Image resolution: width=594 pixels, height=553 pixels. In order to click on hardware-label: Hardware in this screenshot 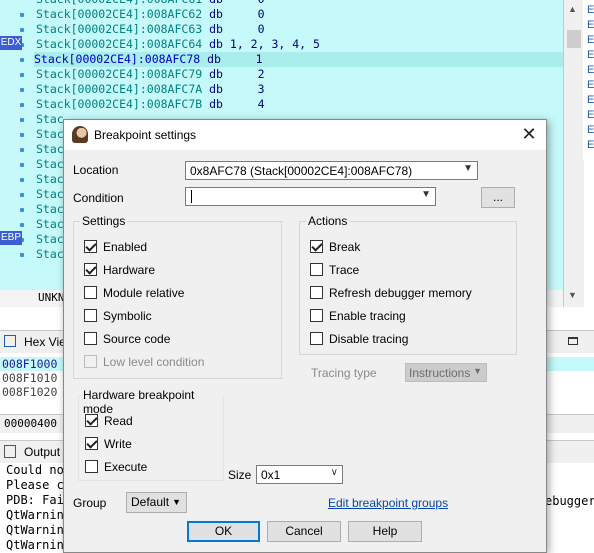, I will do `click(129, 270)`.